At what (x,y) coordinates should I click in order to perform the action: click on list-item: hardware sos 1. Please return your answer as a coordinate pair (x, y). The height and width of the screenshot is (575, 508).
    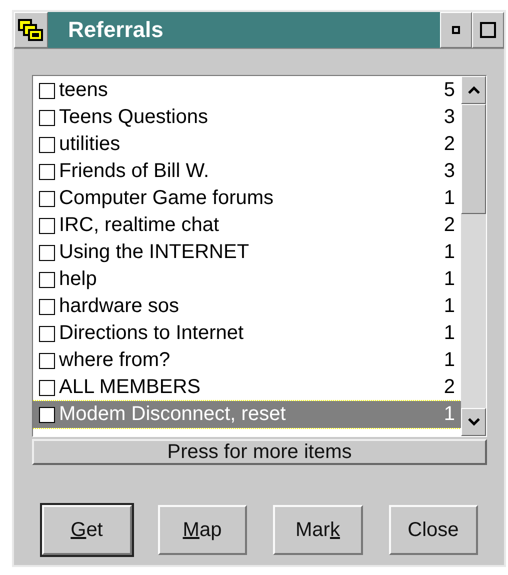
    Looking at the image, I should click on (247, 306).